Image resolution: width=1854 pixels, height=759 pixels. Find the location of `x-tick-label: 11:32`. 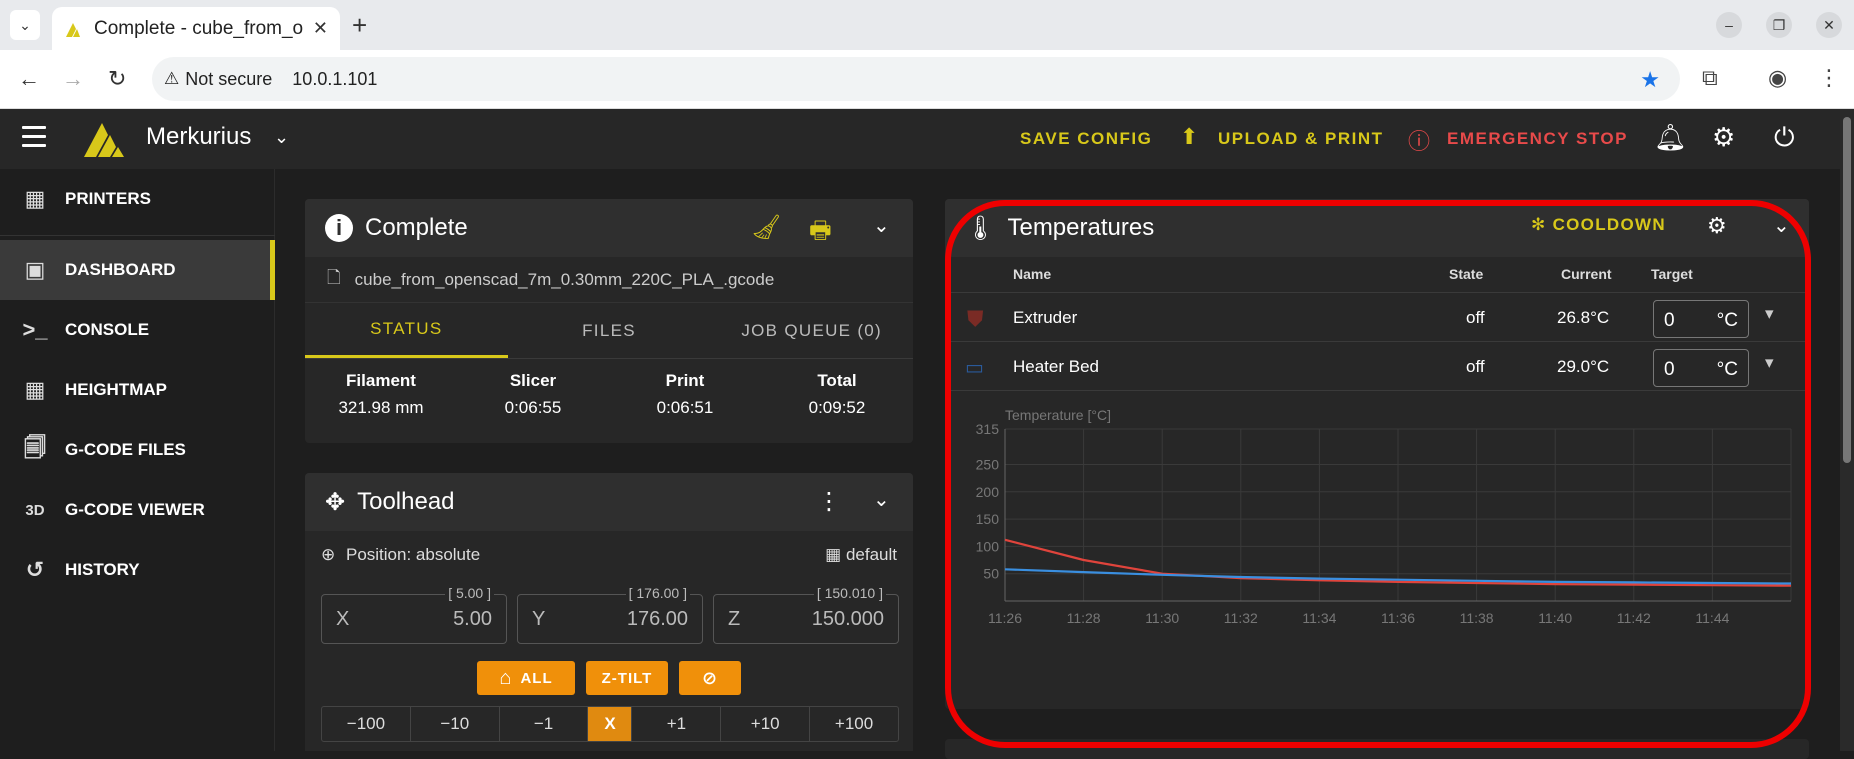

x-tick-label: 11:32 is located at coordinates (1241, 618).